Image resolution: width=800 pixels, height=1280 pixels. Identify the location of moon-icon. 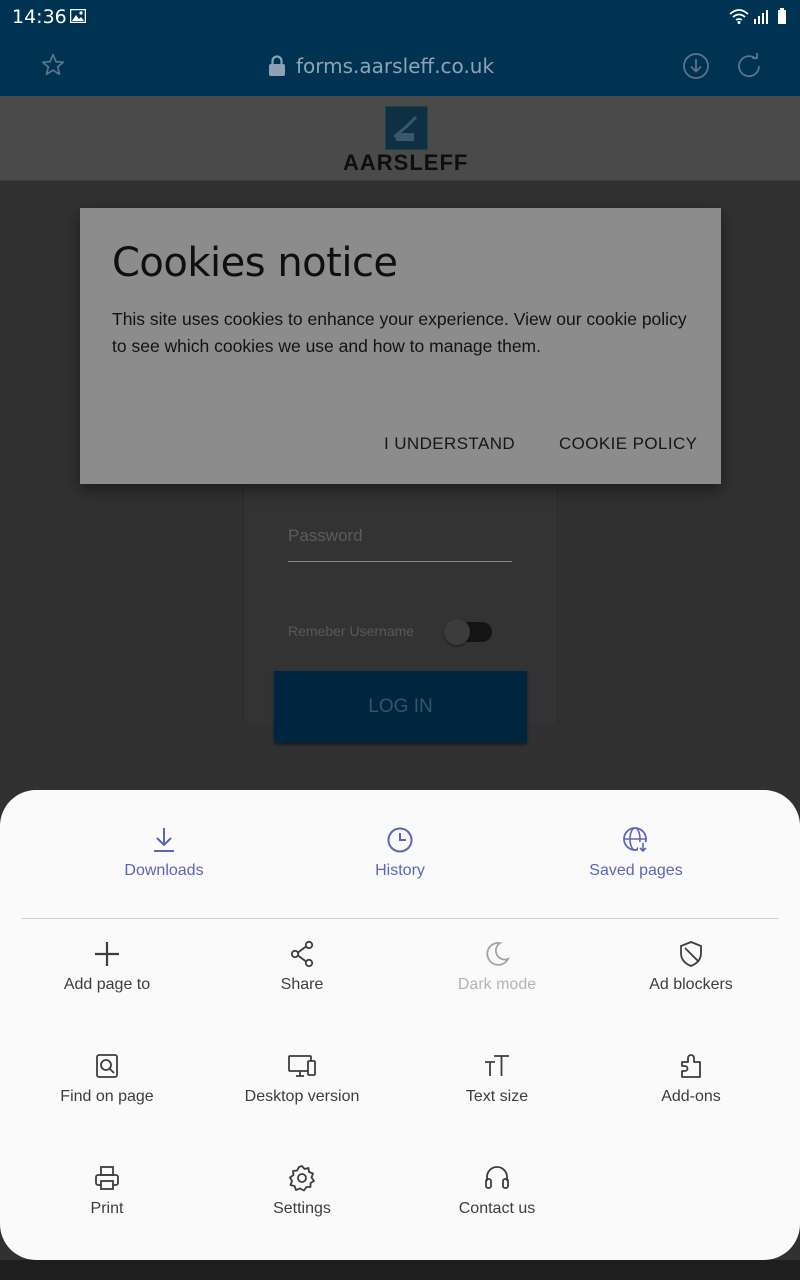
(498, 954).